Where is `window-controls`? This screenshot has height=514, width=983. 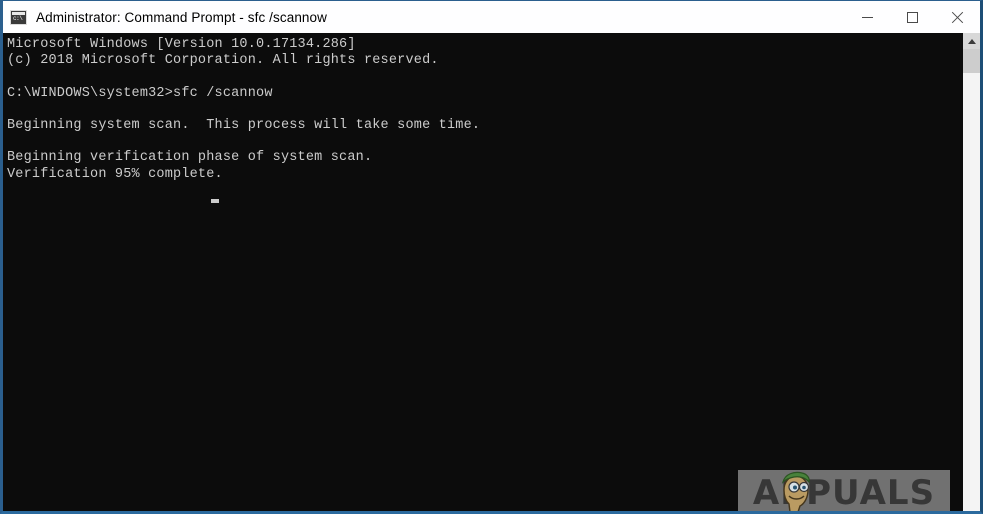
window-controls is located at coordinates (912, 17).